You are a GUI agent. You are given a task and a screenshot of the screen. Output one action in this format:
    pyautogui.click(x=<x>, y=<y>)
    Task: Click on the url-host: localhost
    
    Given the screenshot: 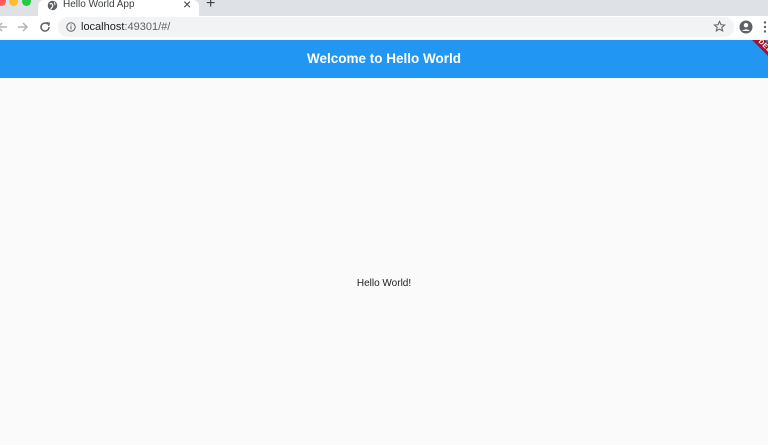 What is the action you would take?
    pyautogui.click(x=103, y=27)
    